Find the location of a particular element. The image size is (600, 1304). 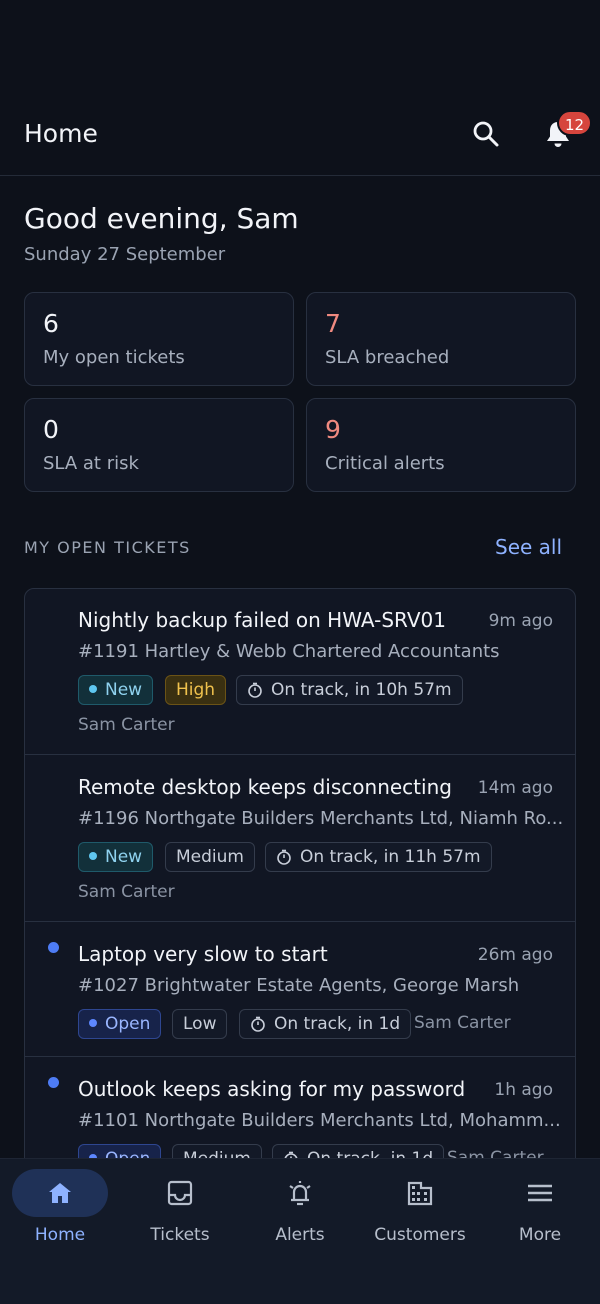

sla-badge: On track, in 10h 57m is located at coordinates (349, 690).